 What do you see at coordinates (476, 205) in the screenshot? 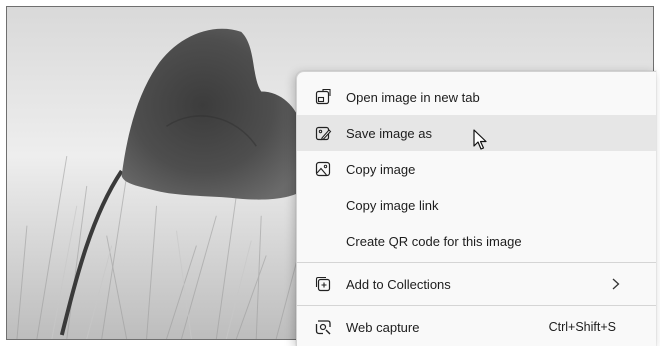
I see `menu-item-copy-image-link: Copy image link` at bounding box center [476, 205].